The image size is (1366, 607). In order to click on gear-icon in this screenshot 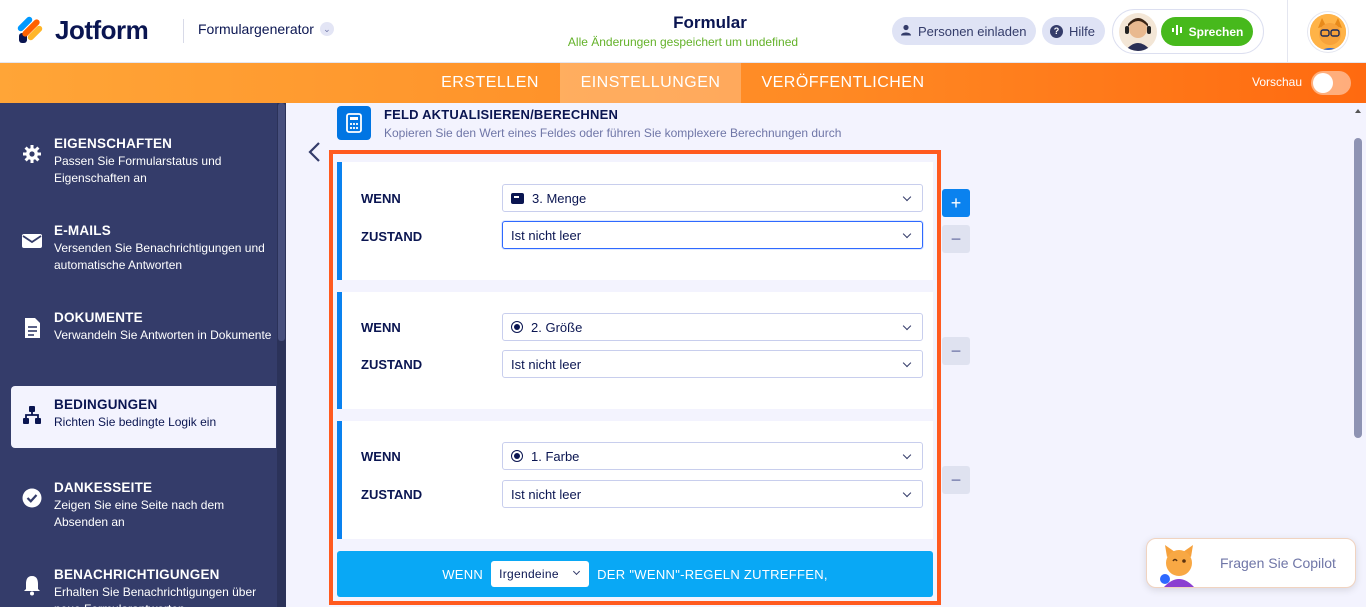, I will do `click(32, 154)`.